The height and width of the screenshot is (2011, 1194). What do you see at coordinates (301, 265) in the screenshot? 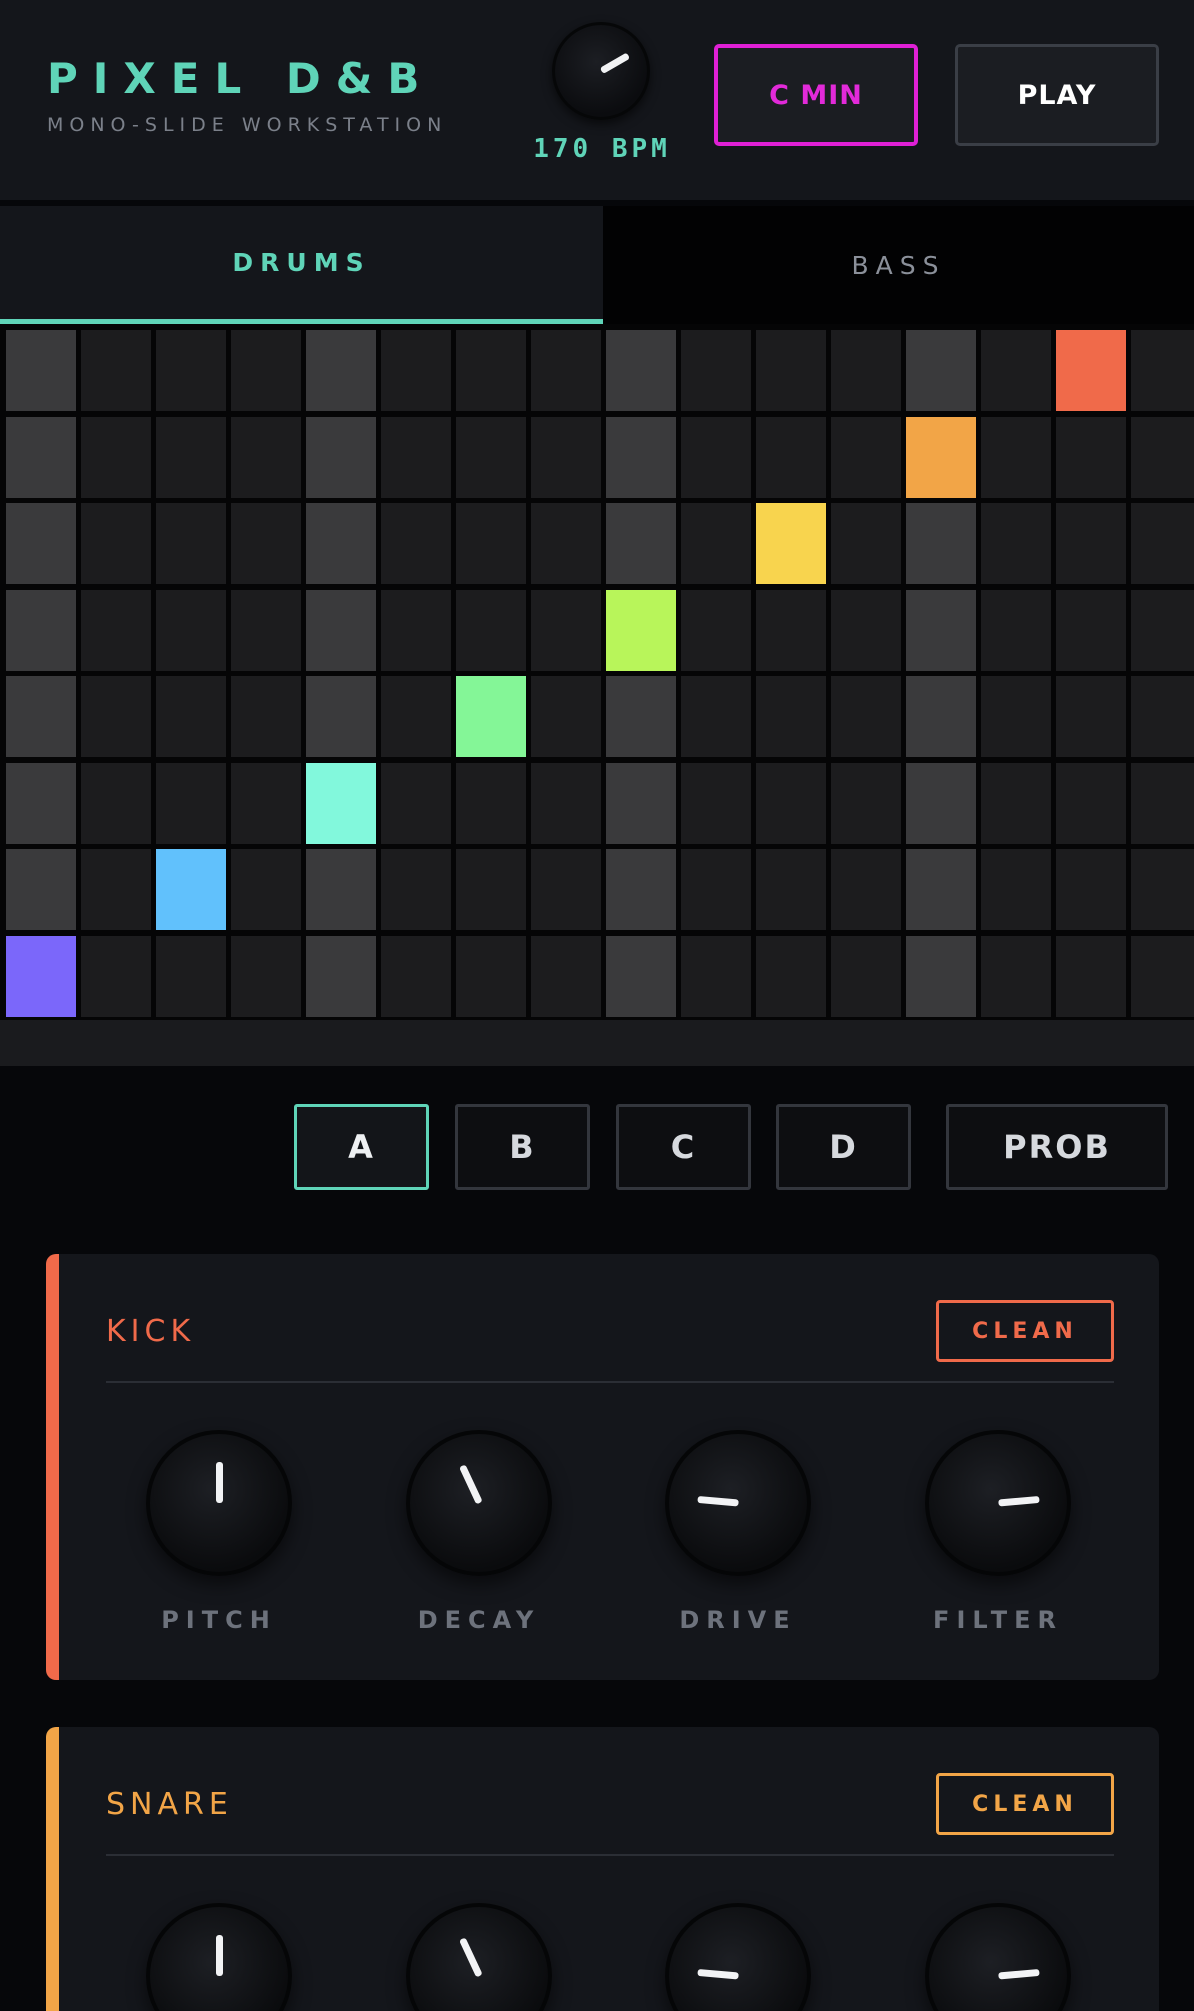
I see `tab-drums: DRUMS` at bounding box center [301, 265].